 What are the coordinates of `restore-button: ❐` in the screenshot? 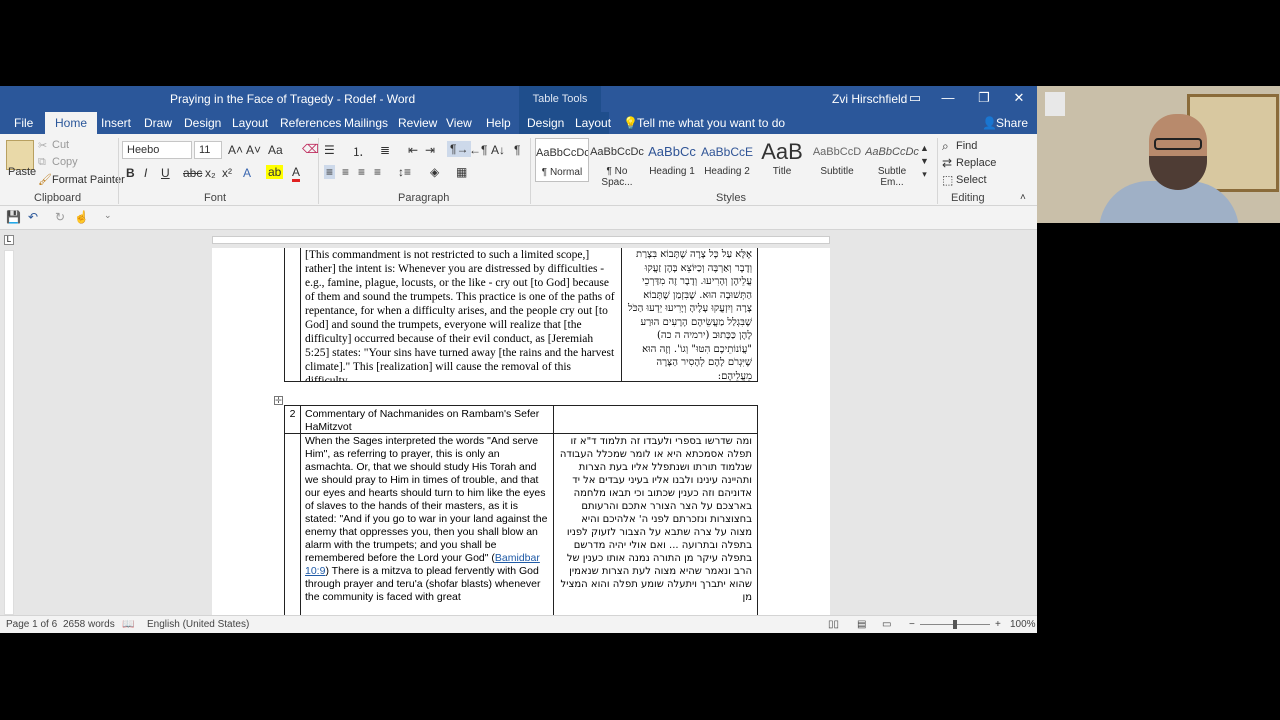 It's located at (984, 98).